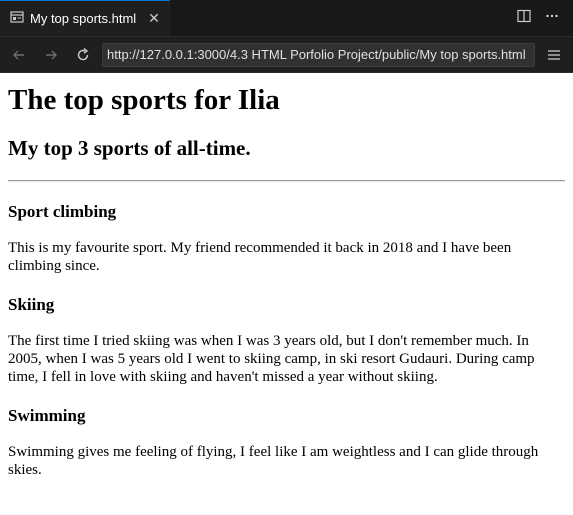 This screenshot has height=515, width=573. Describe the element at coordinates (538, 18) in the screenshot. I see `tab-actions` at that location.